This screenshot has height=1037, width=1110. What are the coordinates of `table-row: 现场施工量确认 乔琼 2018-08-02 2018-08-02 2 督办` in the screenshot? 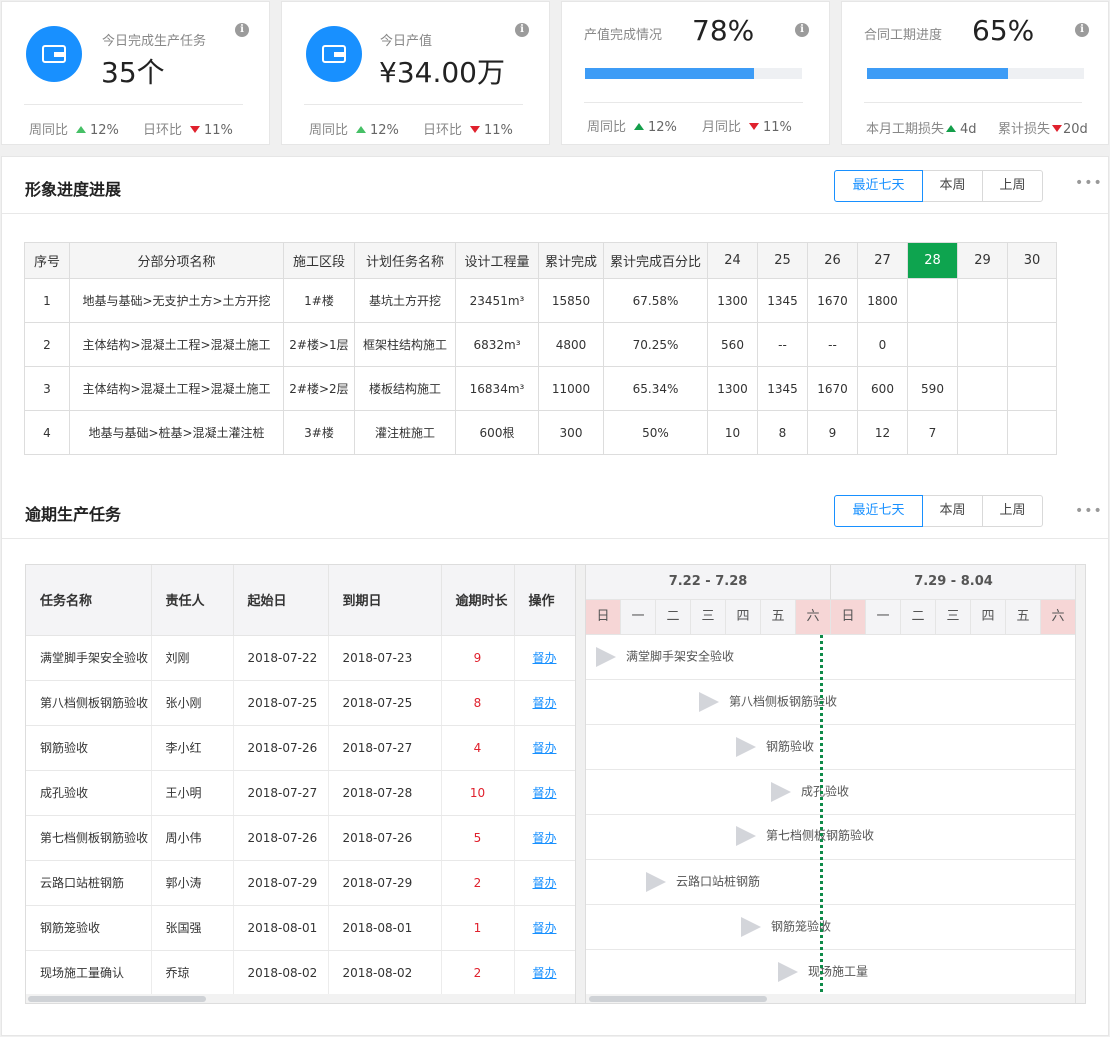 It's located at (301, 973).